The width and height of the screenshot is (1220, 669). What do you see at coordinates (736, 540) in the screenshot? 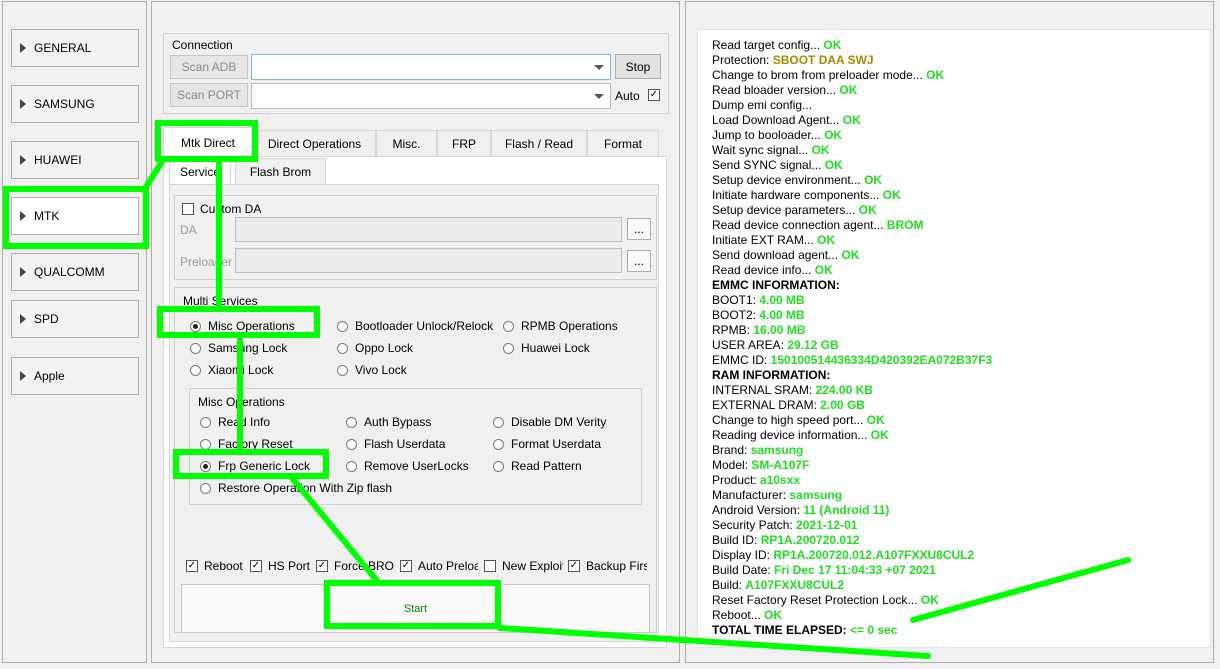
I see `log-text: Build ID:` at bounding box center [736, 540].